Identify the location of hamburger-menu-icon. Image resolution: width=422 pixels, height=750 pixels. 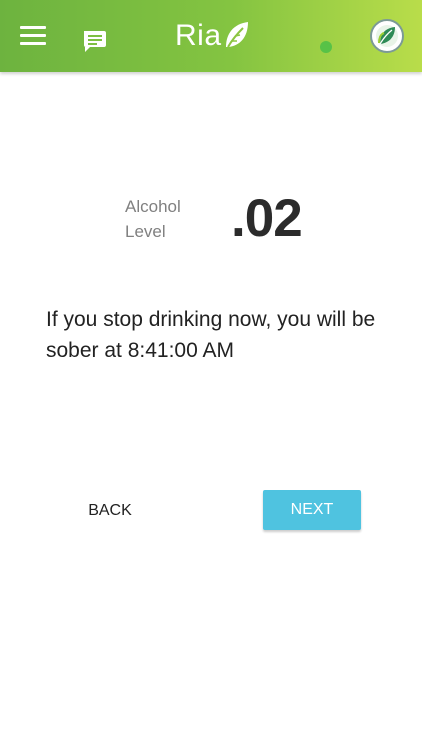
(34, 36).